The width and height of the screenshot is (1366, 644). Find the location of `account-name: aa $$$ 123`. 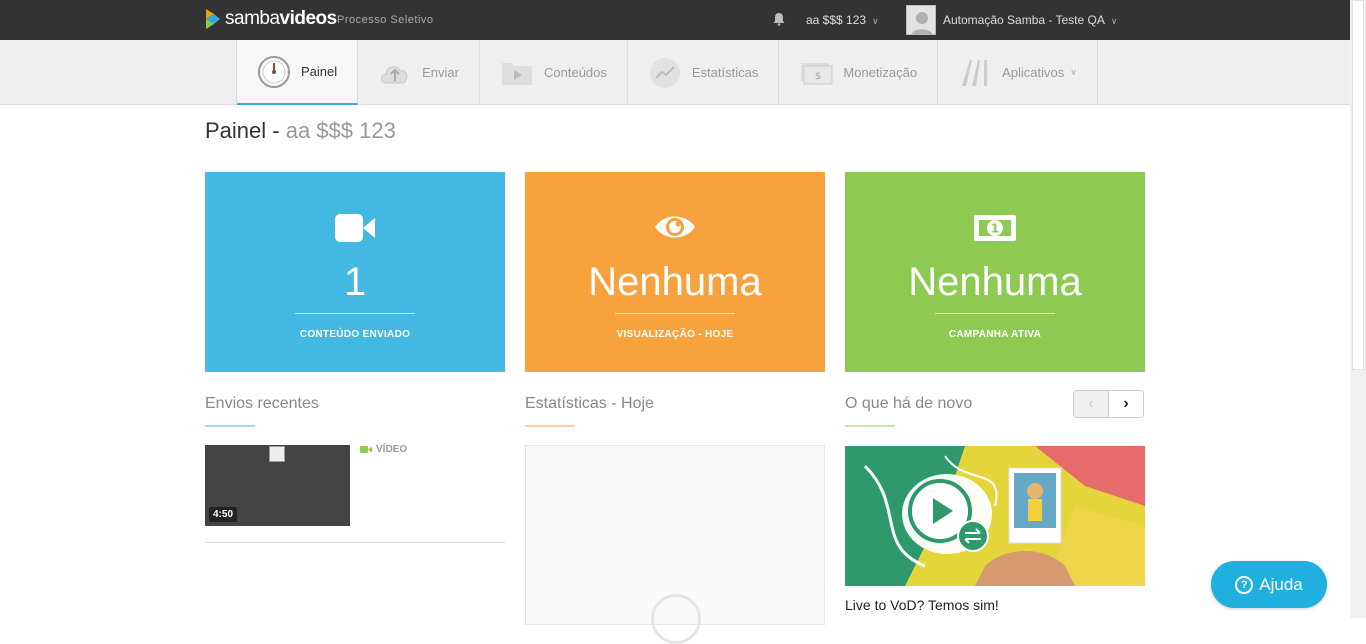

account-name: aa $$$ 123 is located at coordinates (836, 20).